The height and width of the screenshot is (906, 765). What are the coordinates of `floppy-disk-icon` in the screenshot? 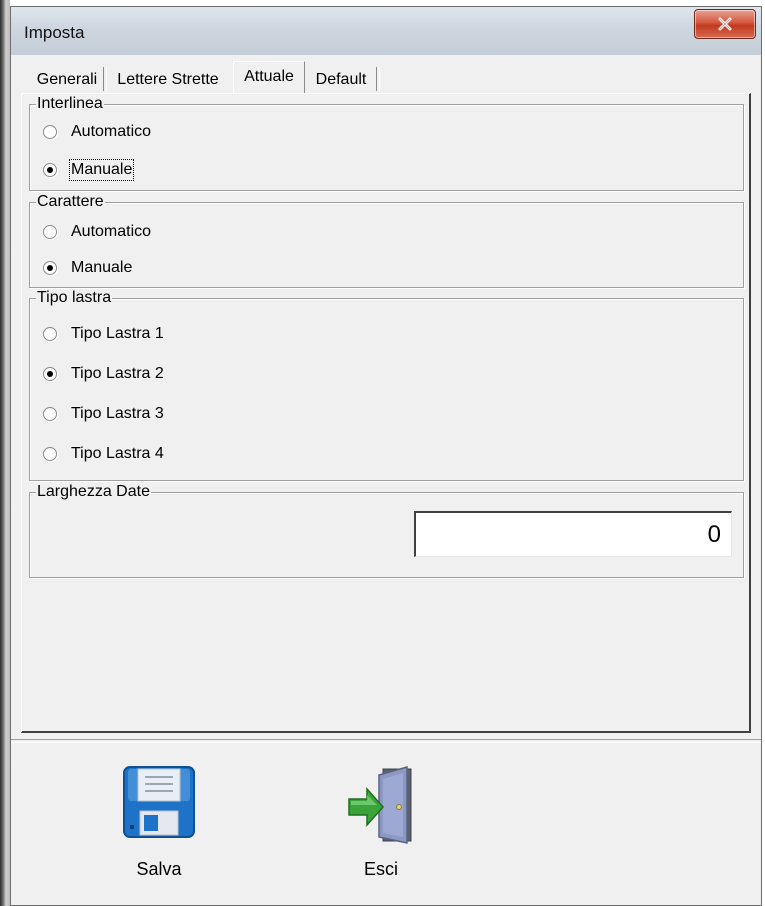 It's located at (159, 802).